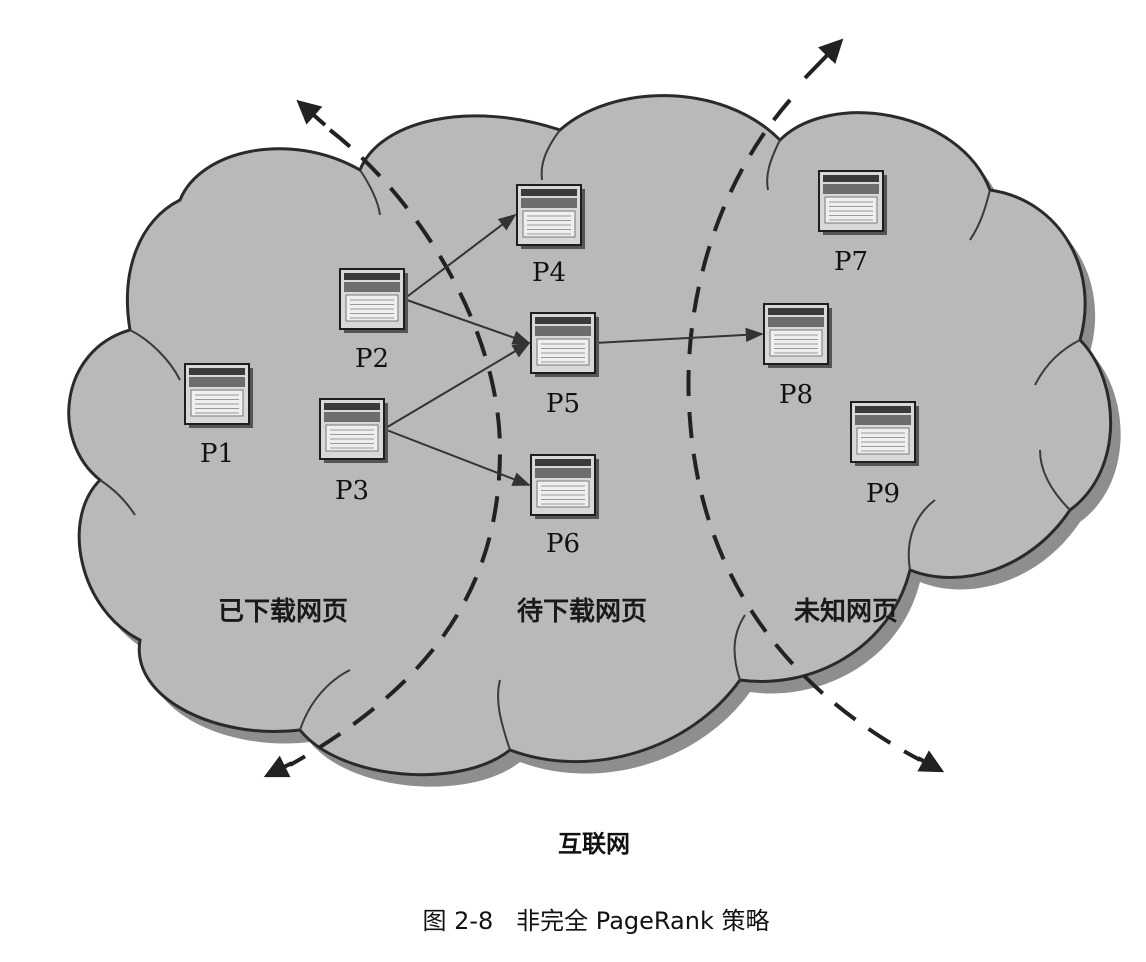 This screenshot has width=1146, height=962. What do you see at coordinates (372, 359) in the screenshot?
I see `node-label: P2` at bounding box center [372, 359].